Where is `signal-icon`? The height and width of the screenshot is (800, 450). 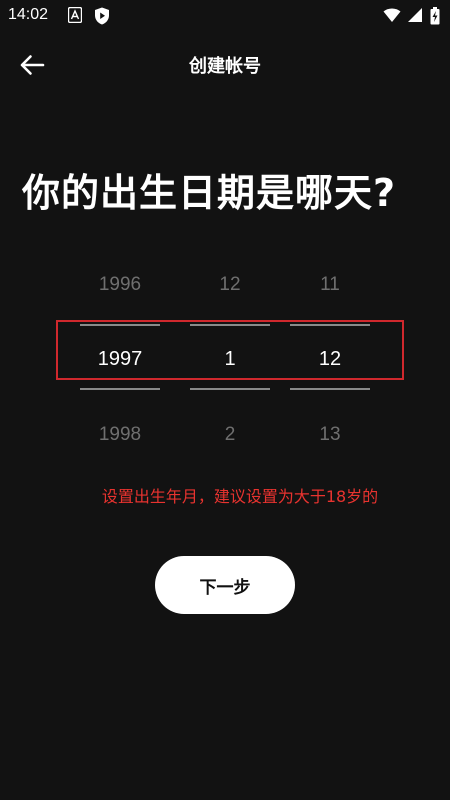
signal-icon is located at coordinates (416, 16).